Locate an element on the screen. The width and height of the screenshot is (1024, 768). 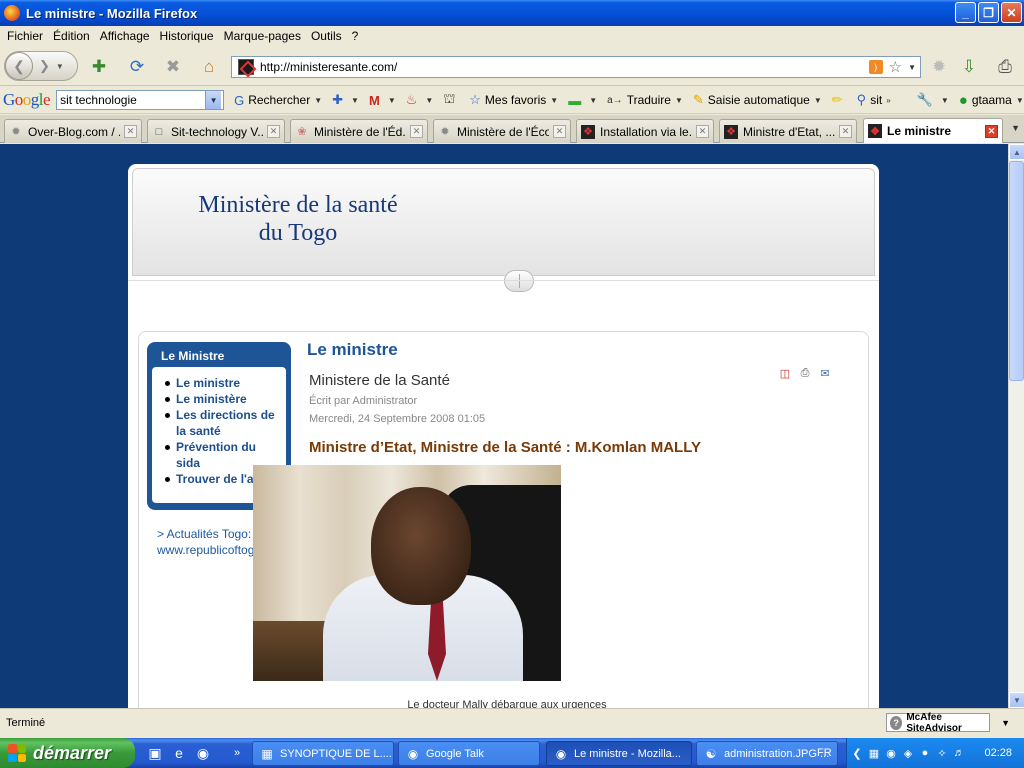
network-icon: ▦ is located at coordinates (874, 753).